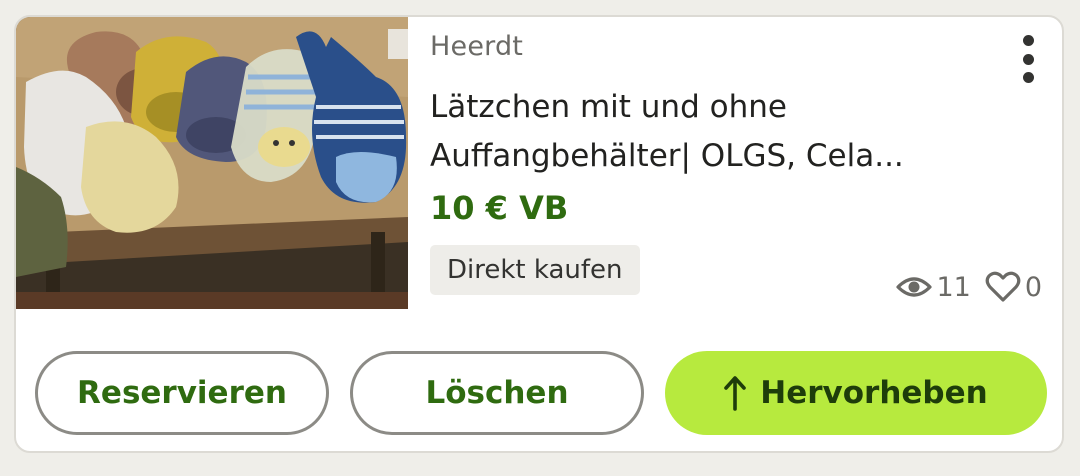 The image size is (1080, 476). What do you see at coordinates (735, 393) in the screenshot?
I see `arrow-up-icon` at bounding box center [735, 393].